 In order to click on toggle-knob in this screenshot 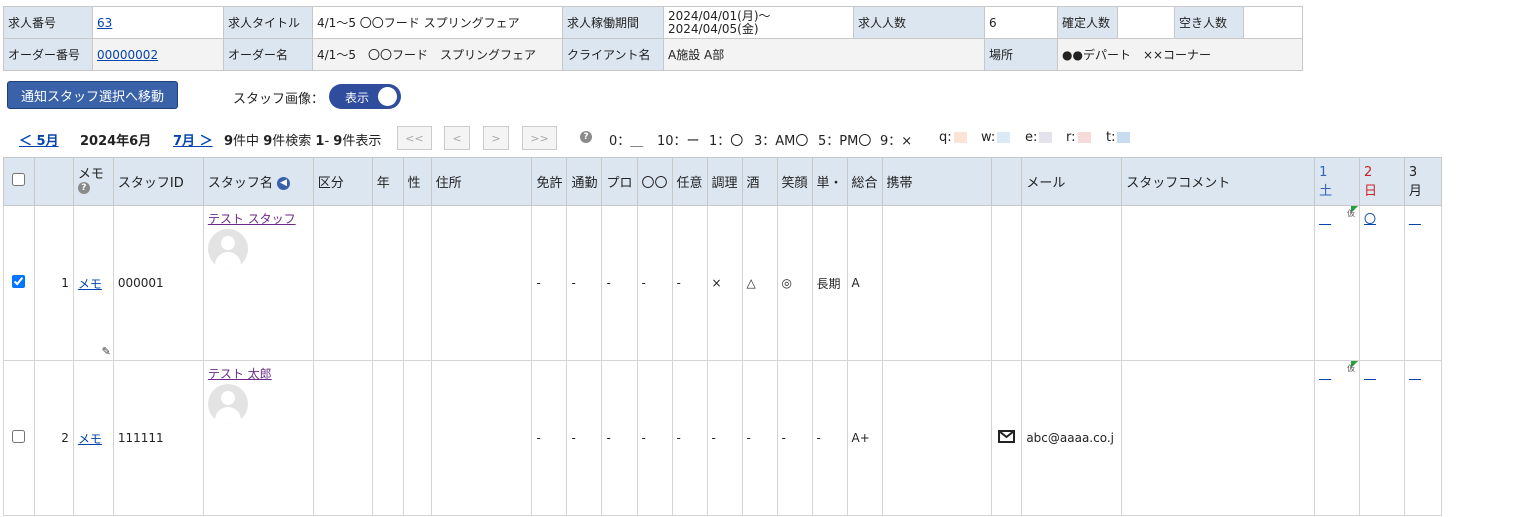, I will do `click(387, 96)`.